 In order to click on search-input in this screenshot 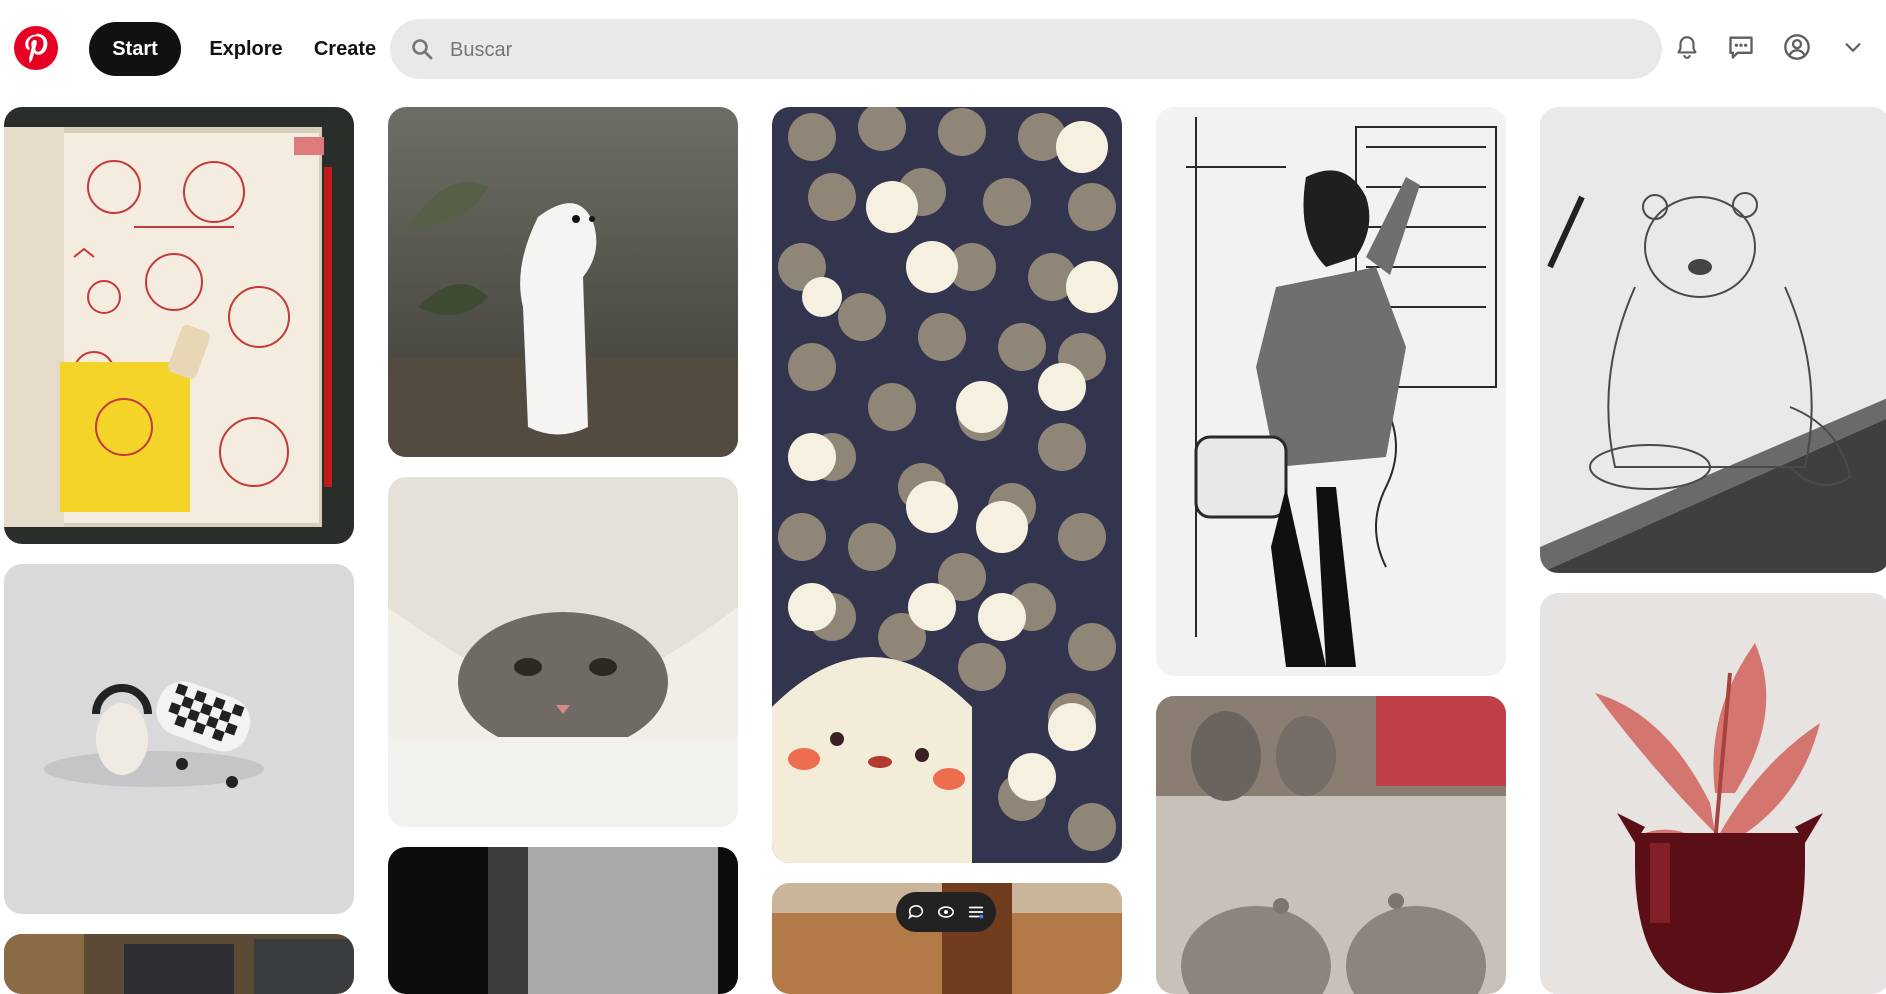, I will do `click(1040, 50)`.